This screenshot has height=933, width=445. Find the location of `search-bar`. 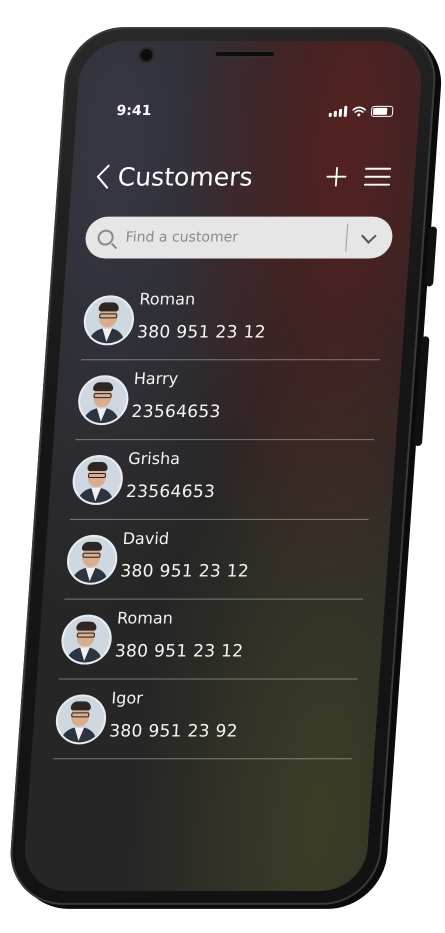

search-bar is located at coordinates (239, 237).